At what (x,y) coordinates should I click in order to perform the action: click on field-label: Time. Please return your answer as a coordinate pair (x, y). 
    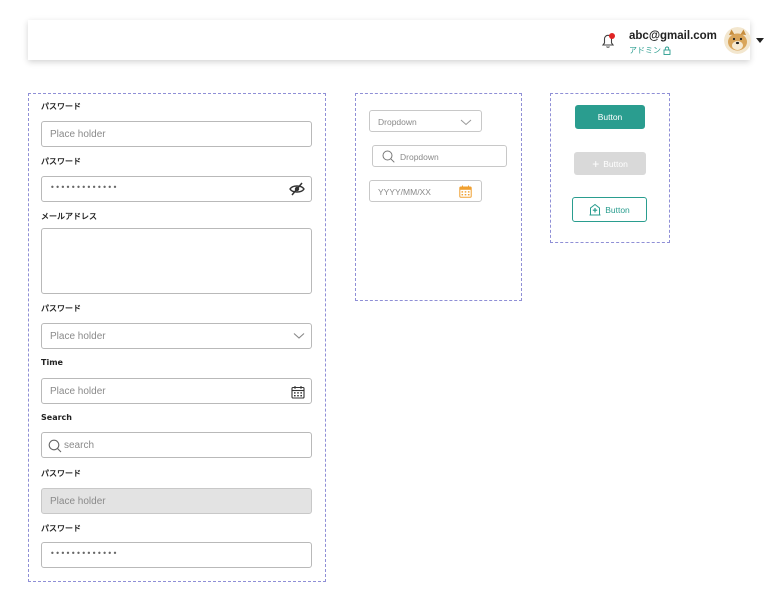
    Looking at the image, I should click on (52, 362).